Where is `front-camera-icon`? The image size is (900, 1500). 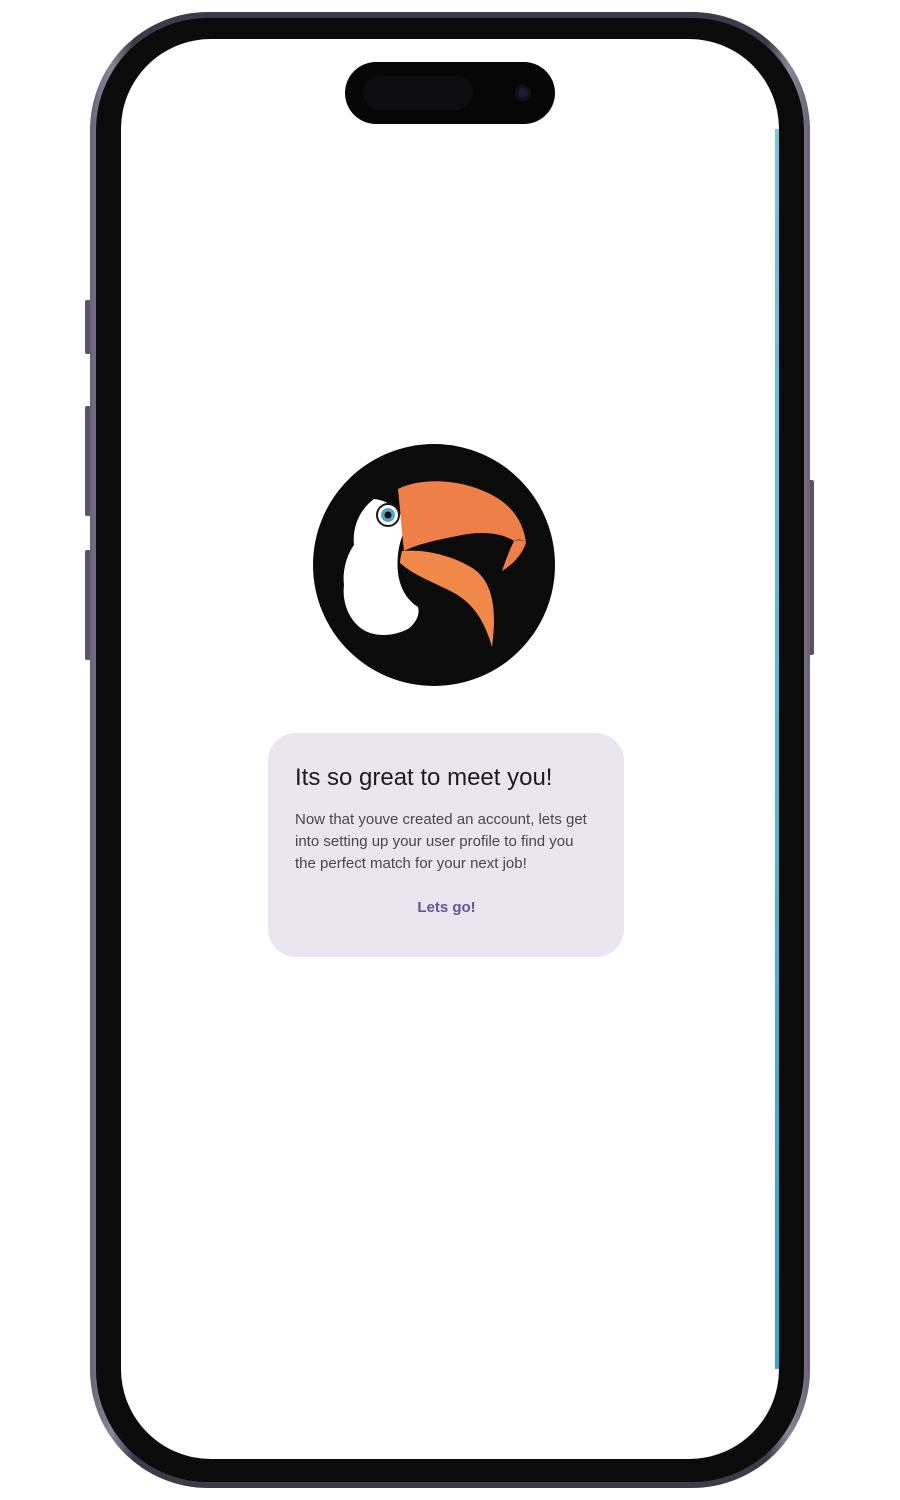
front-camera-icon is located at coordinates (523, 93).